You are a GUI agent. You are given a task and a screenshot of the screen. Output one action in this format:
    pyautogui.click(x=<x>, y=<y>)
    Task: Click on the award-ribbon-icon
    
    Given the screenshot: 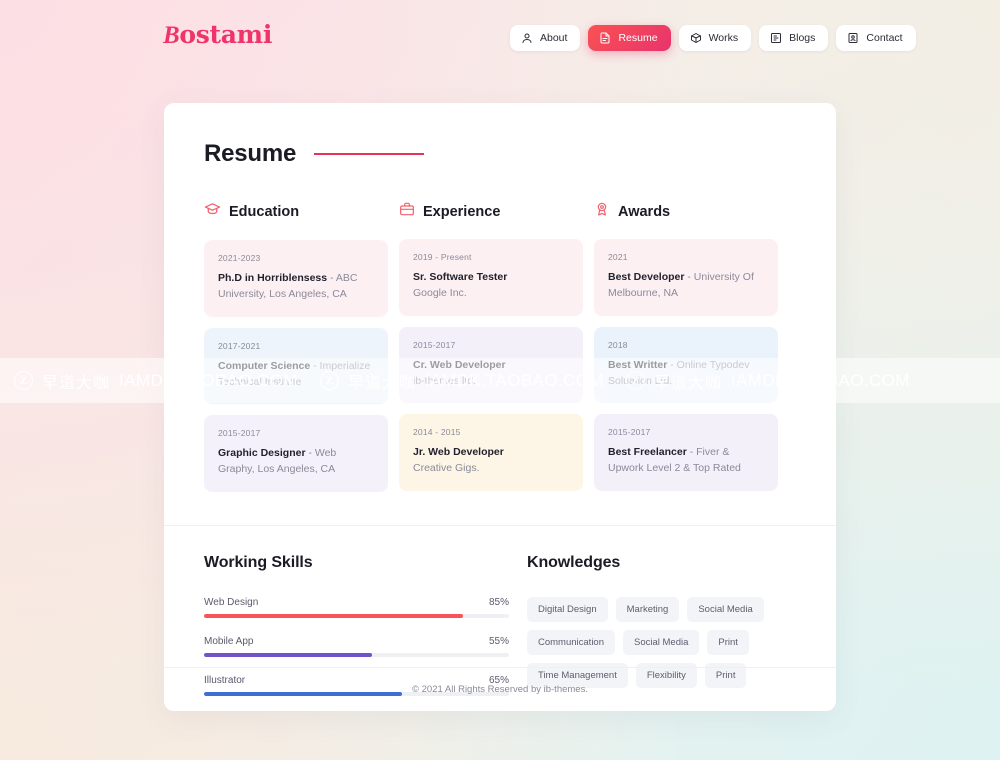 What is the action you would take?
    pyautogui.click(x=602, y=211)
    